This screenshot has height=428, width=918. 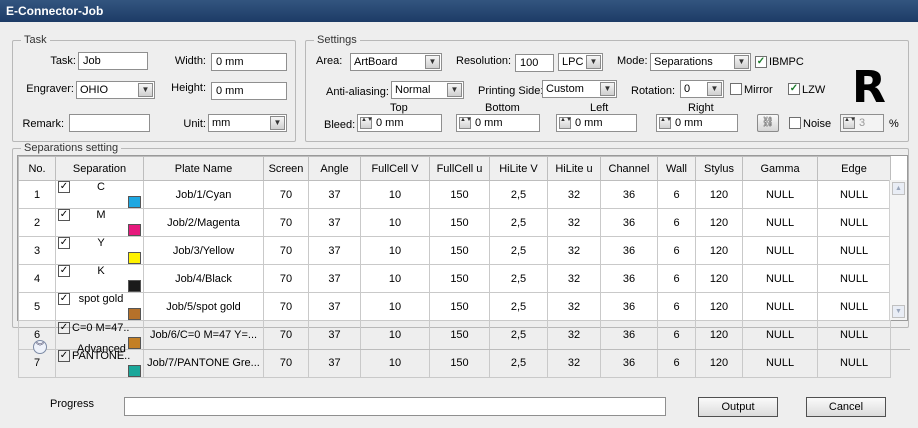 What do you see at coordinates (99, 307) in the screenshot?
I see `separation-cell: ✓ spot gold` at bounding box center [99, 307].